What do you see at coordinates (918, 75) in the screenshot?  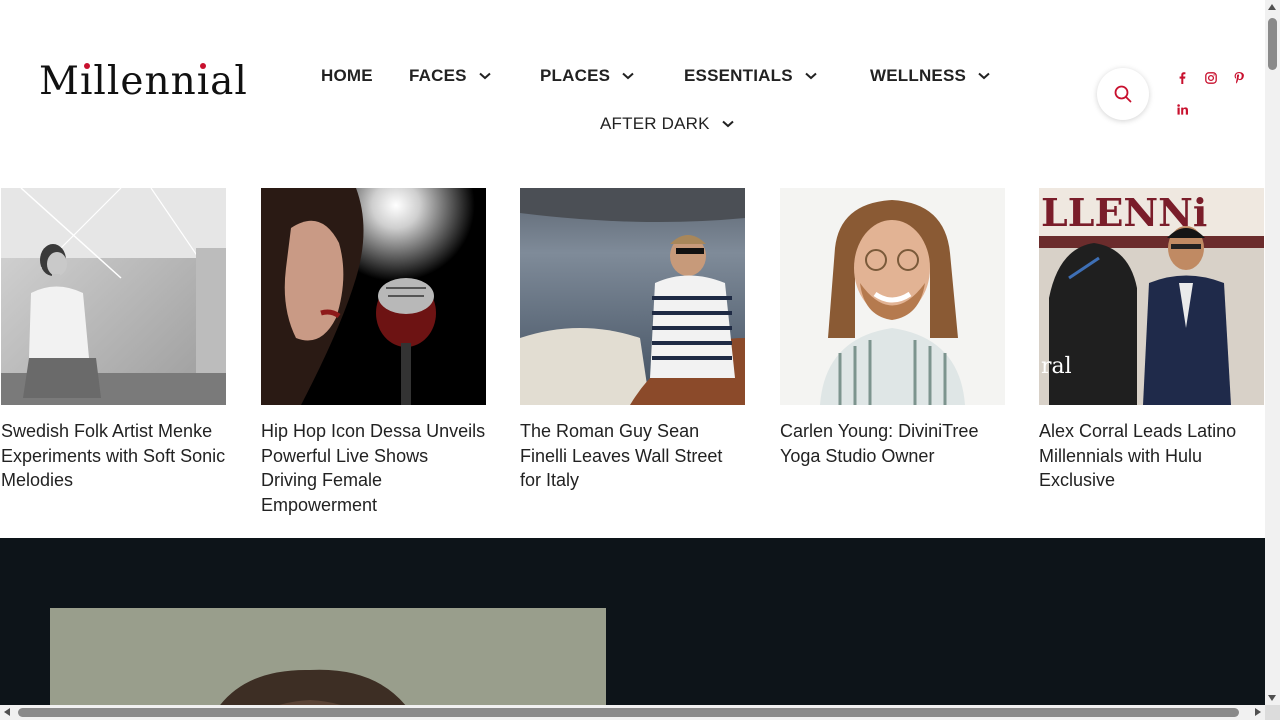 I see `nav-item-label: WELLNESS` at bounding box center [918, 75].